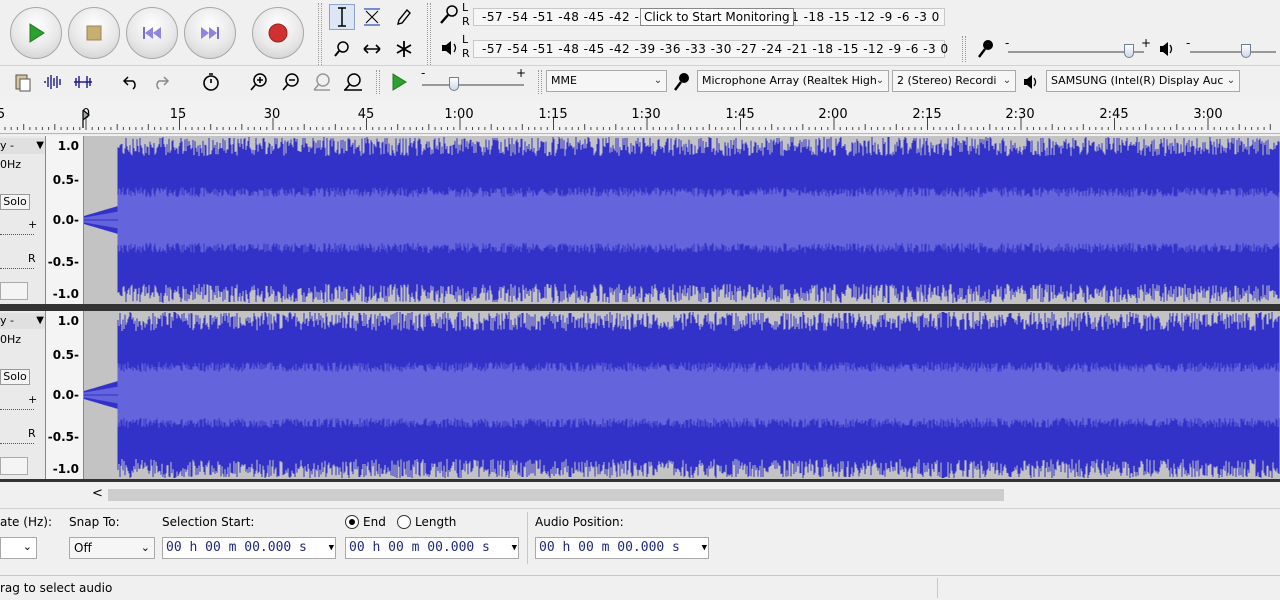 The height and width of the screenshot is (600, 1280). Describe the element at coordinates (432, 548) in the screenshot. I see `selection-end-time: 00 h 00 m 00.000 s ▼` at that location.